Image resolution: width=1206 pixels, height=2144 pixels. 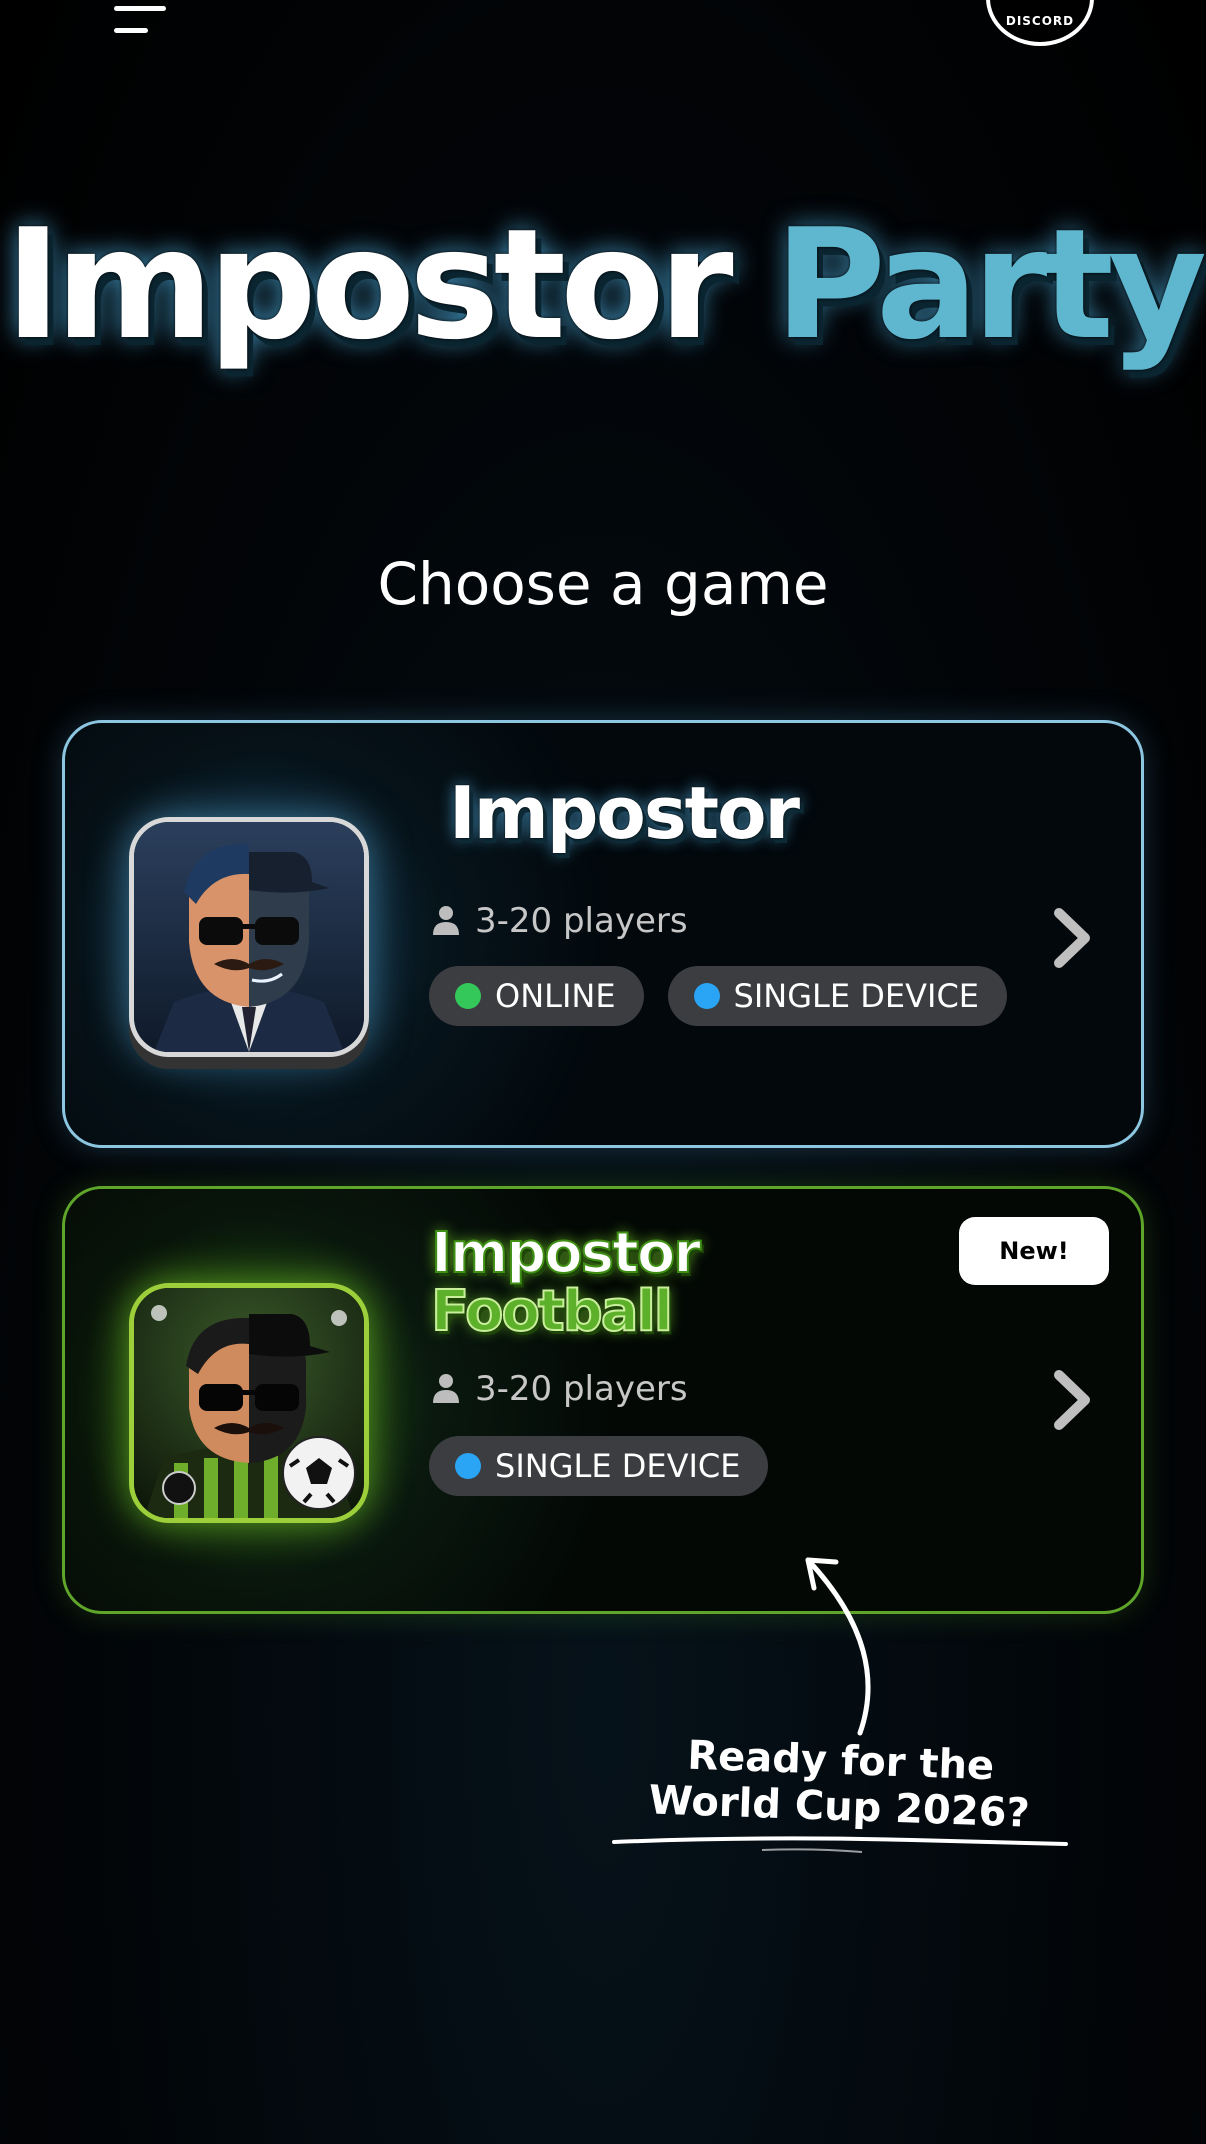 I want to click on game-title-line2: Football, so click(x=552, y=1311).